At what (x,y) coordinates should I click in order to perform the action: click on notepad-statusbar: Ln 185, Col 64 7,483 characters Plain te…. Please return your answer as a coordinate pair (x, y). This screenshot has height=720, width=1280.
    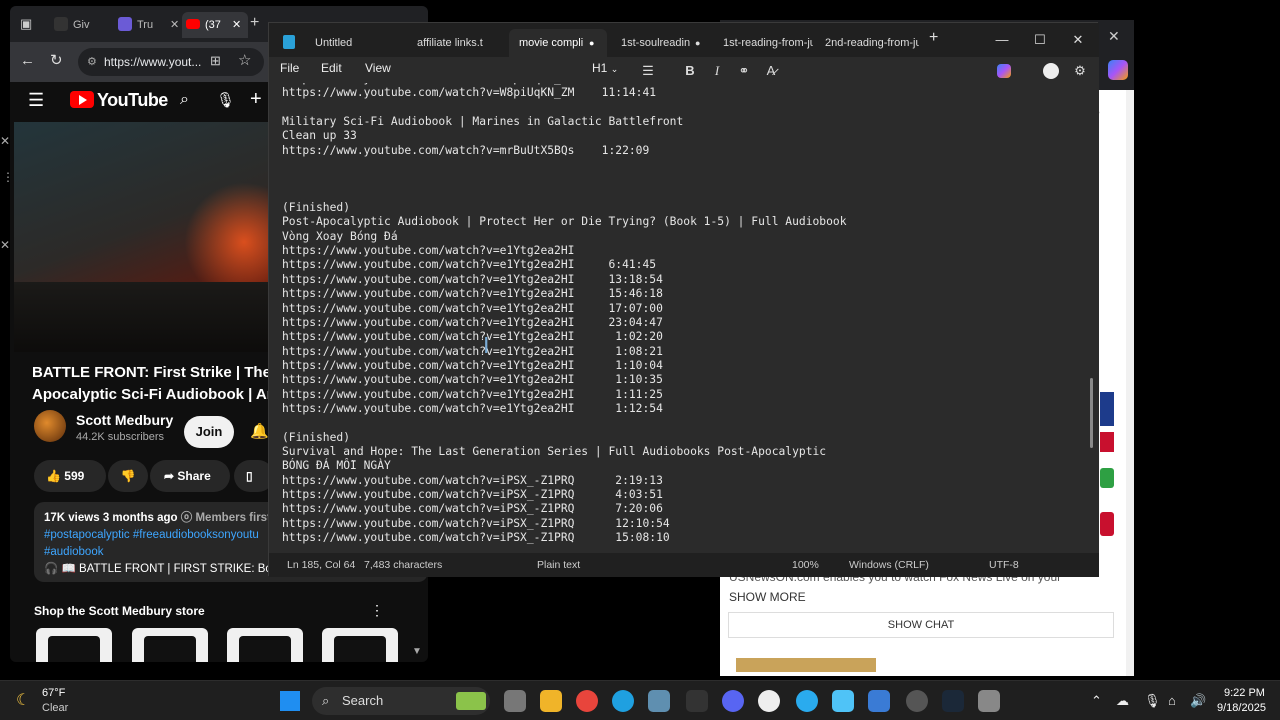
    Looking at the image, I should click on (684, 565).